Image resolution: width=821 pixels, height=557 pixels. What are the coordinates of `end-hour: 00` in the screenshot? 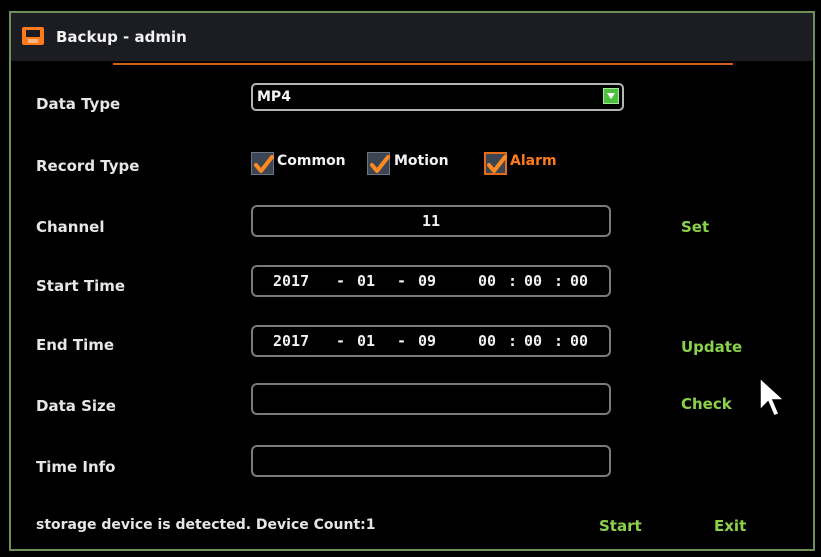 It's located at (487, 341).